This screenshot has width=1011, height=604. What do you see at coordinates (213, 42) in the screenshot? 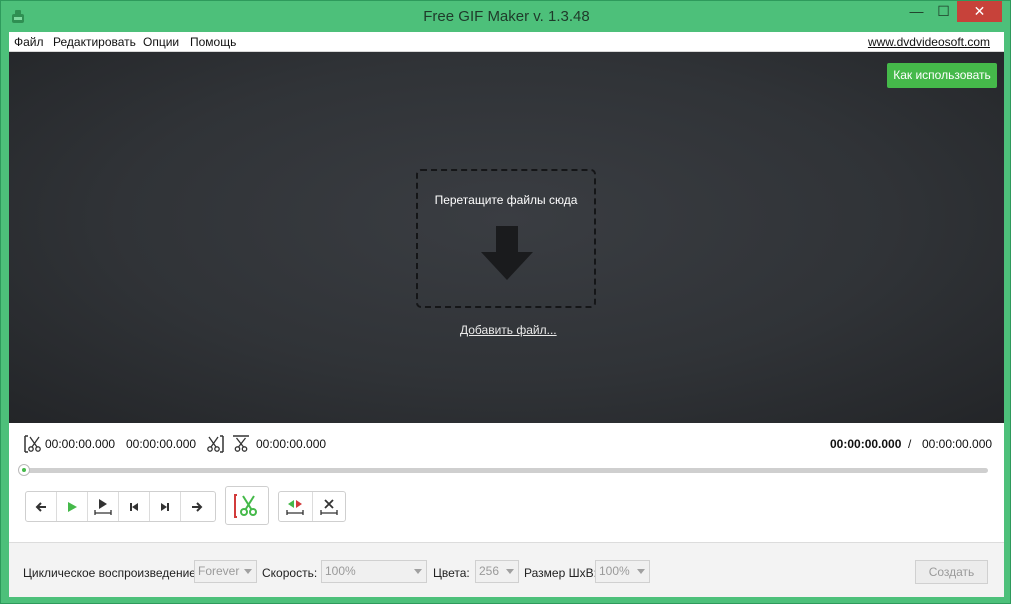
I see `menu-help: Помощь` at bounding box center [213, 42].